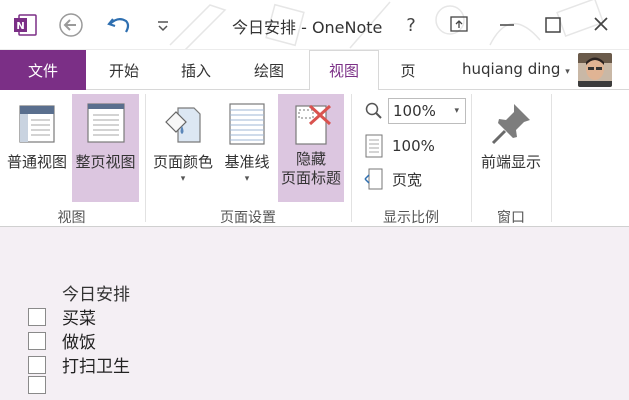 Image resolution: width=629 pixels, height=400 pixels. Describe the element at coordinates (413, 146) in the screenshot. I see `zoom-100-label: 100%` at that location.